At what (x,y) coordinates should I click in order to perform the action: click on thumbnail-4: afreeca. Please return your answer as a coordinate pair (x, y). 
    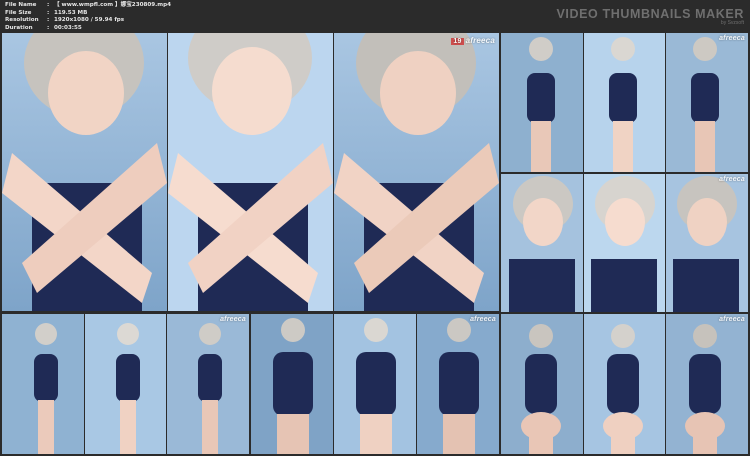
    Looking at the image, I should click on (125, 384).